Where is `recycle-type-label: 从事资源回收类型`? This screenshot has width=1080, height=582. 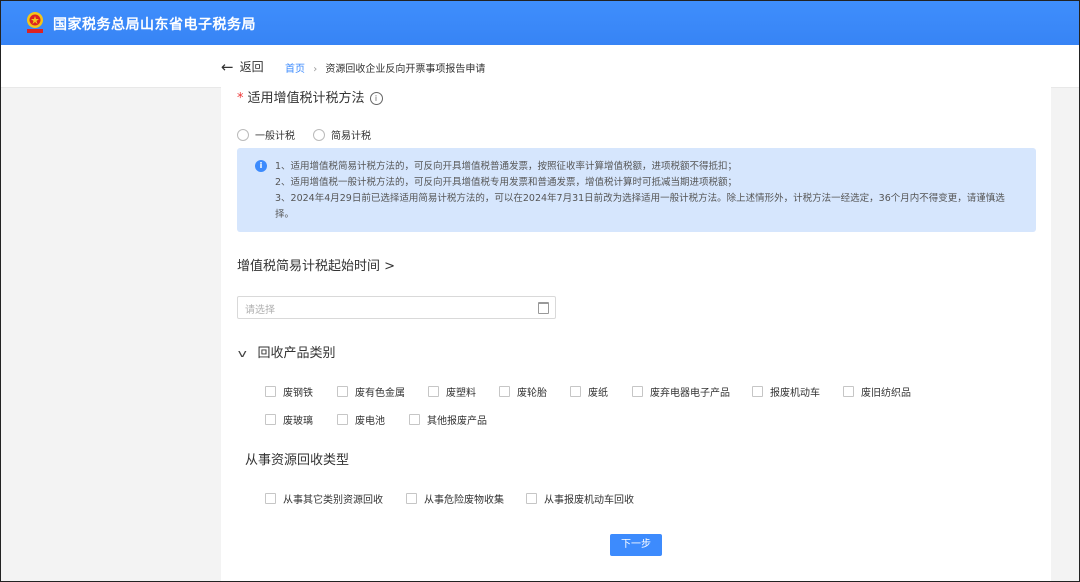
recycle-type-label: 从事资源回收类型 is located at coordinates (297, 460).